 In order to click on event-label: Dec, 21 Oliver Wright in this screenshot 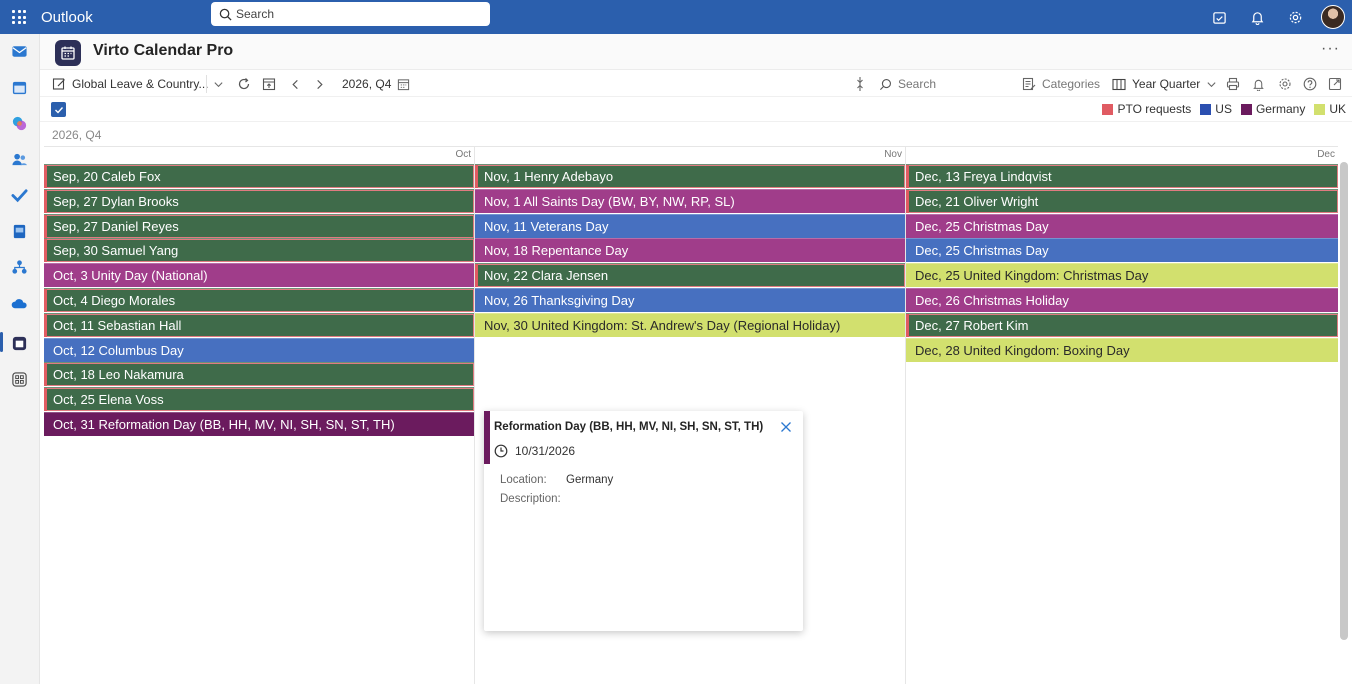, I will do `click(977, 201)`.